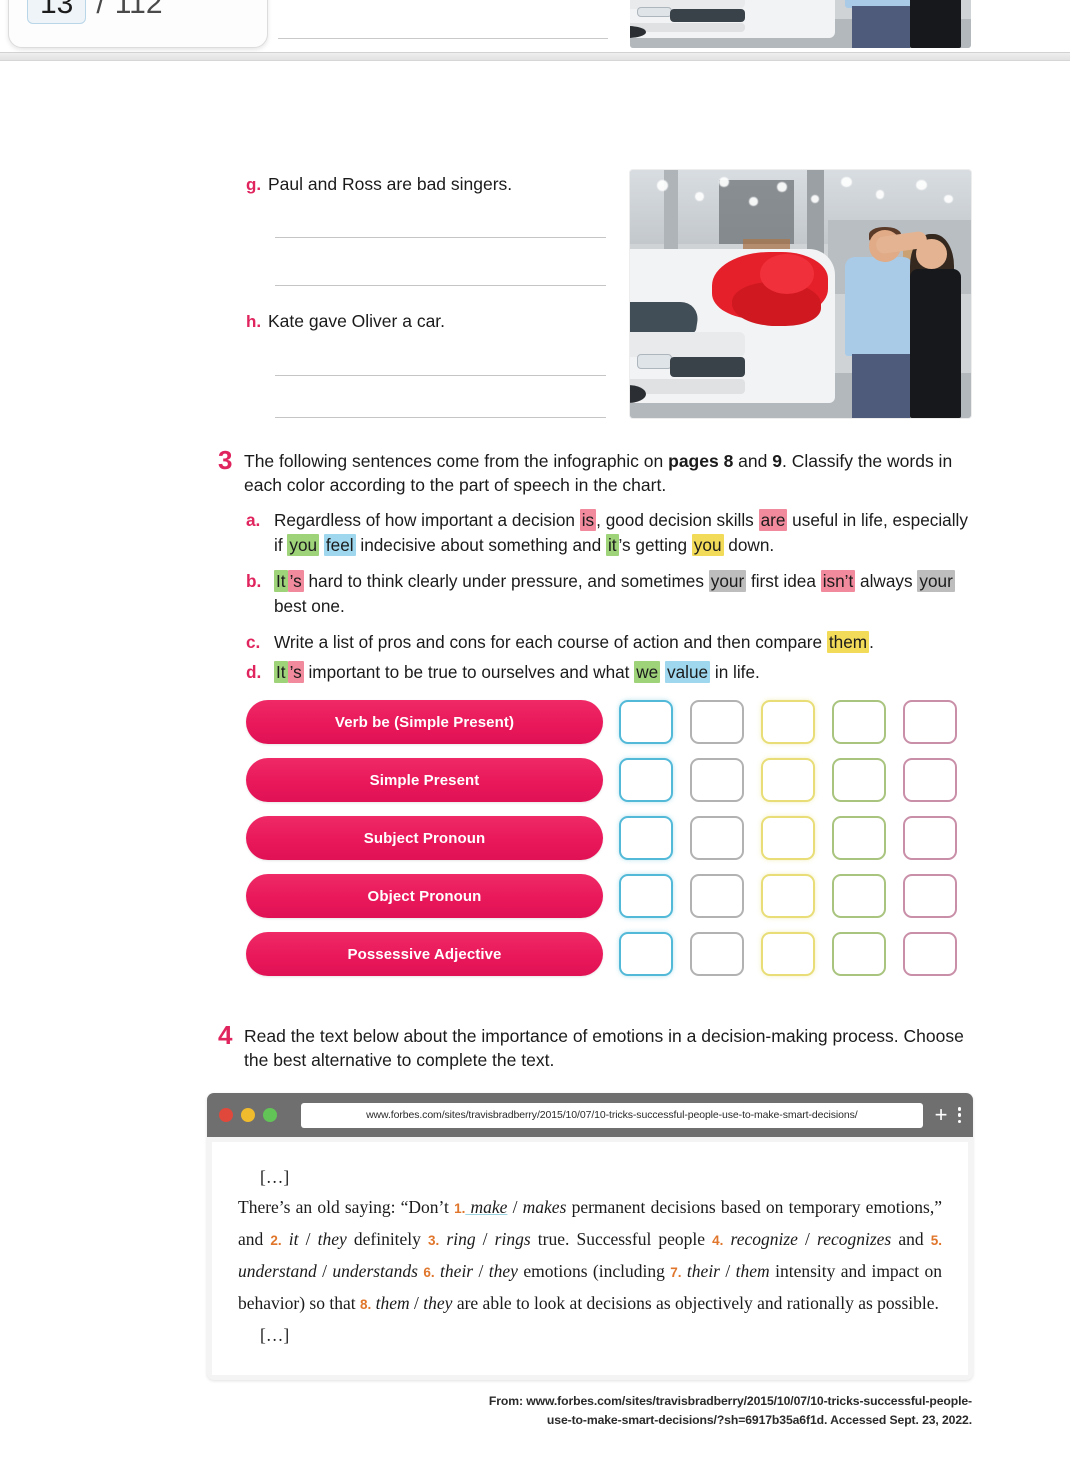 The image size is (1070, 1457). I want to click on alternative-option: makes, so click(545, 1207).